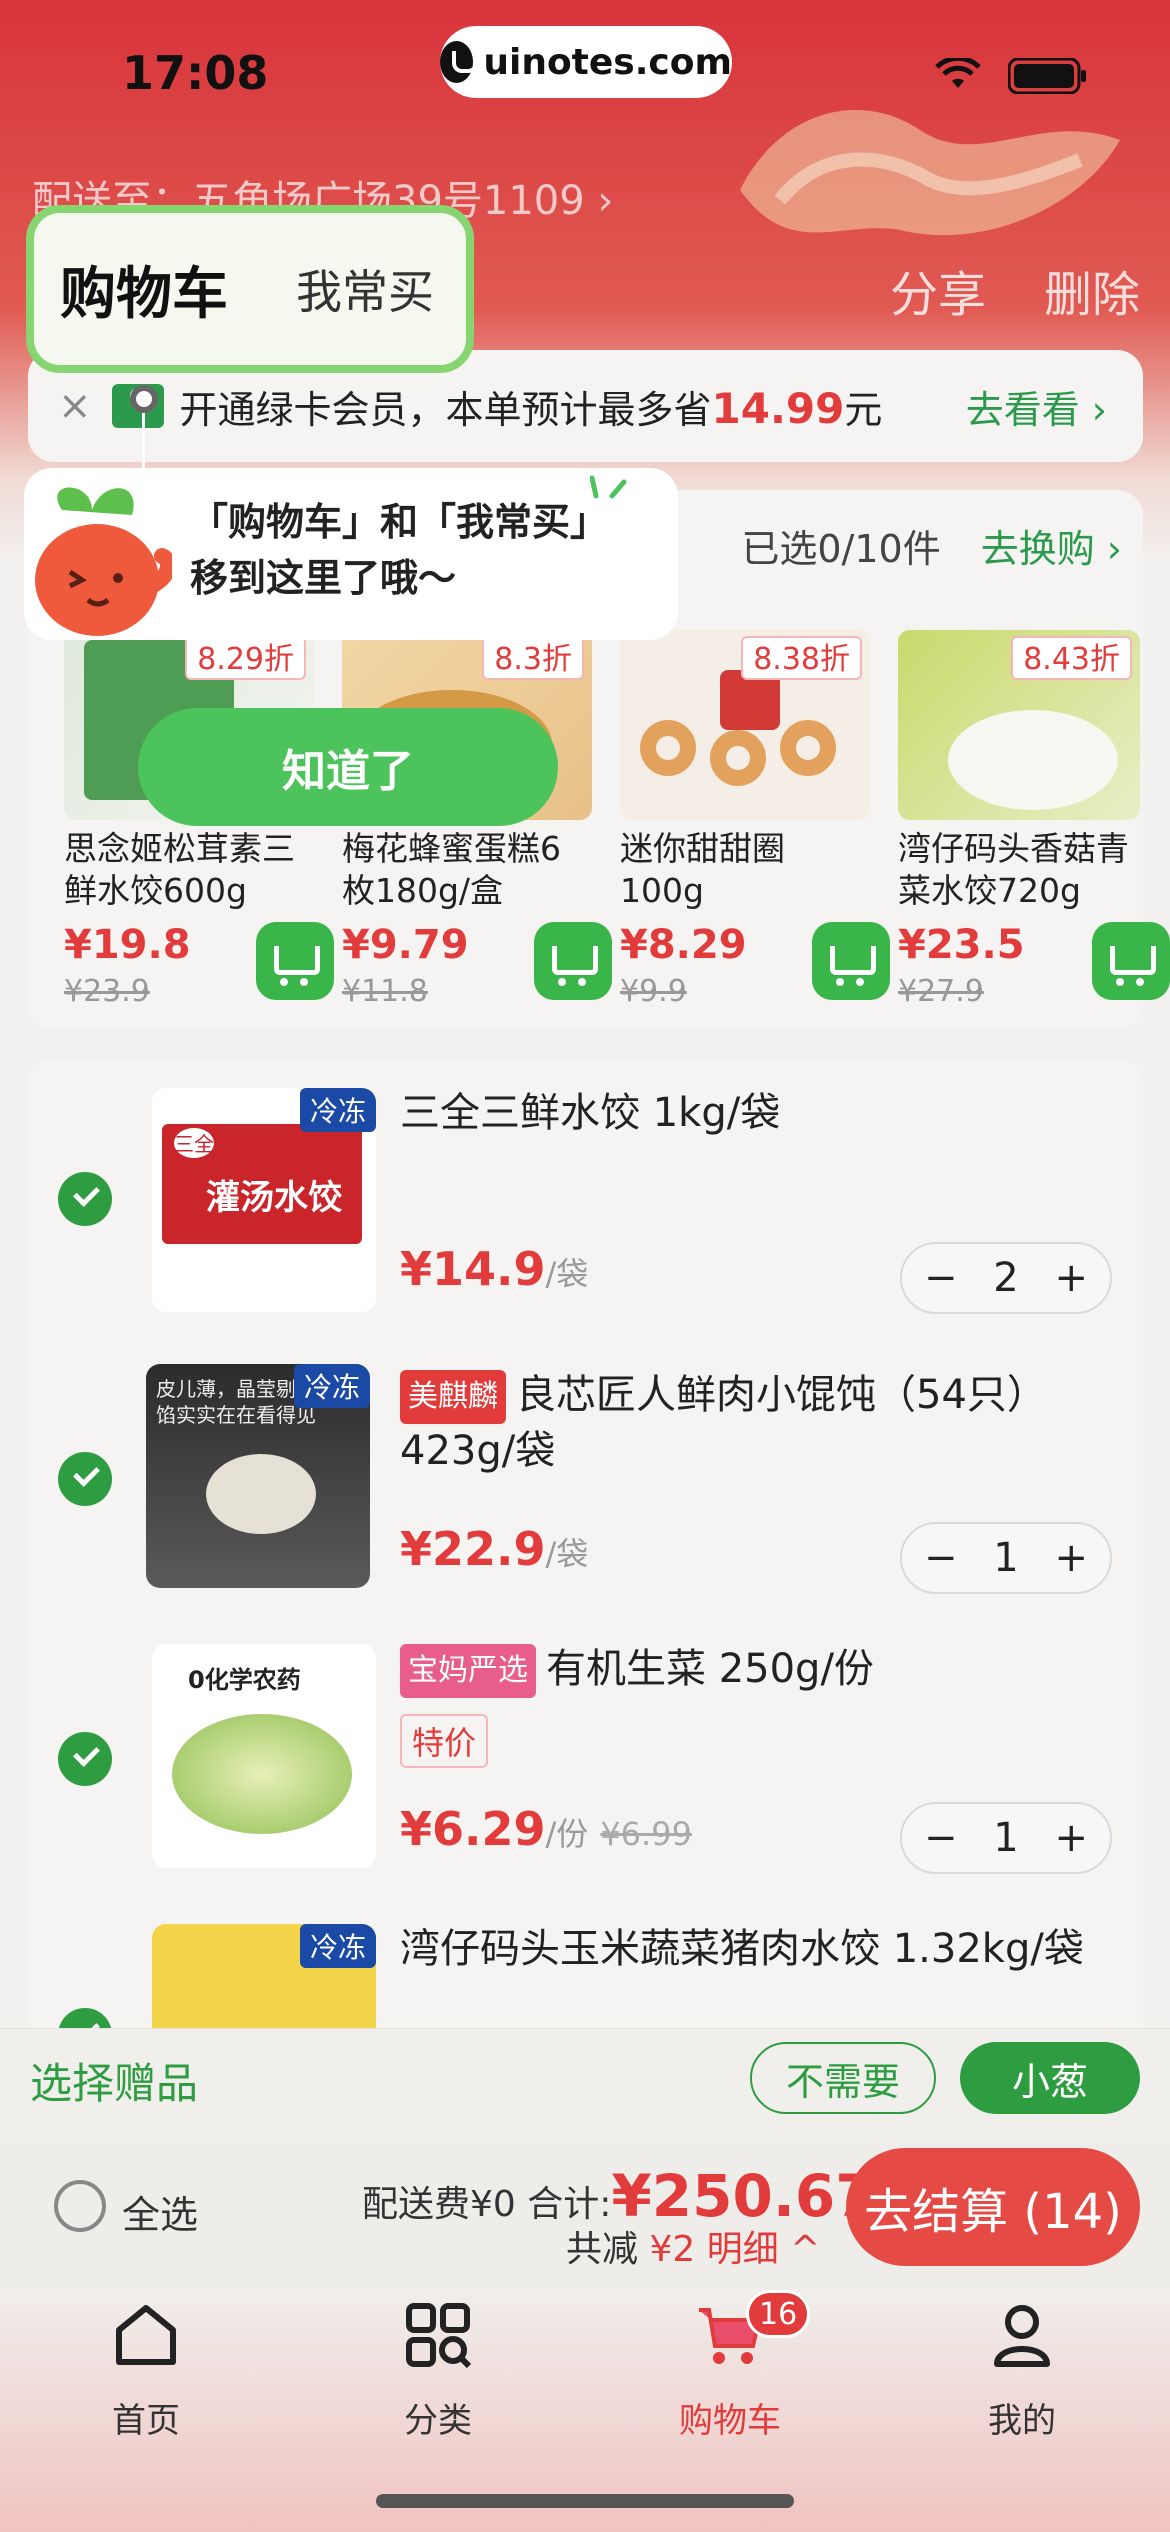 Image resolution: width=1170 pixels, height=2532 pixels. I want to click on quantity-value: 2, so click(1006, 1278).